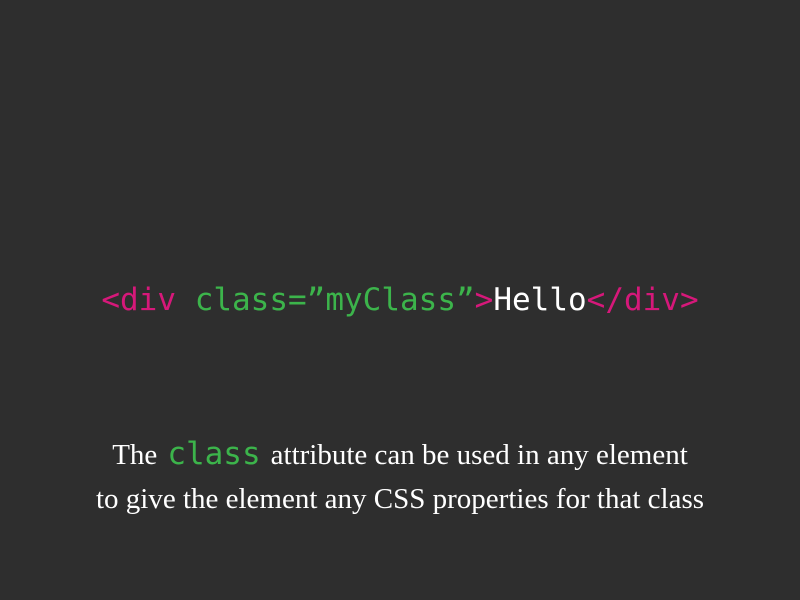  I want to click on code-open-tag-end: >, so click(484, 300).